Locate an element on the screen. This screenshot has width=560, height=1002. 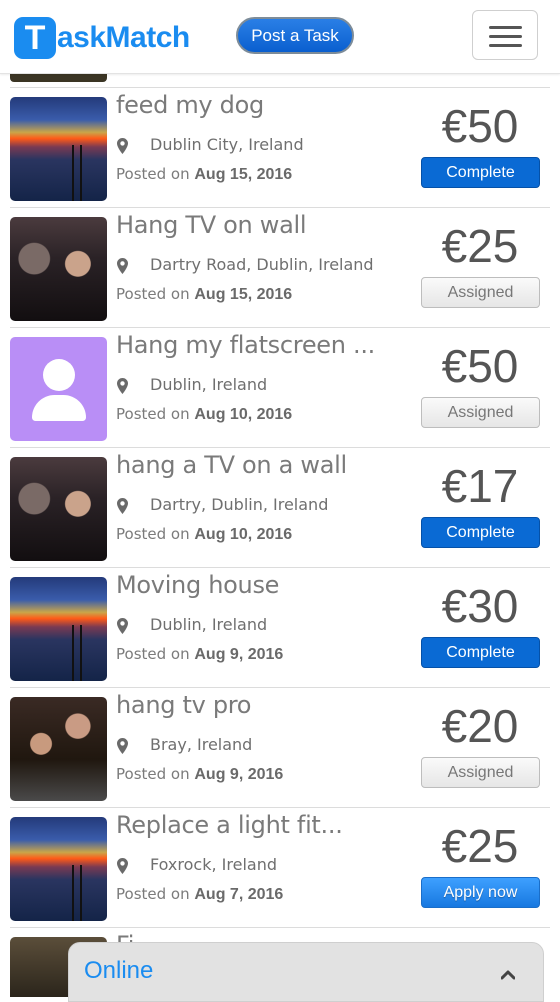
task-price: €30 is located at coordinates (480, 606).